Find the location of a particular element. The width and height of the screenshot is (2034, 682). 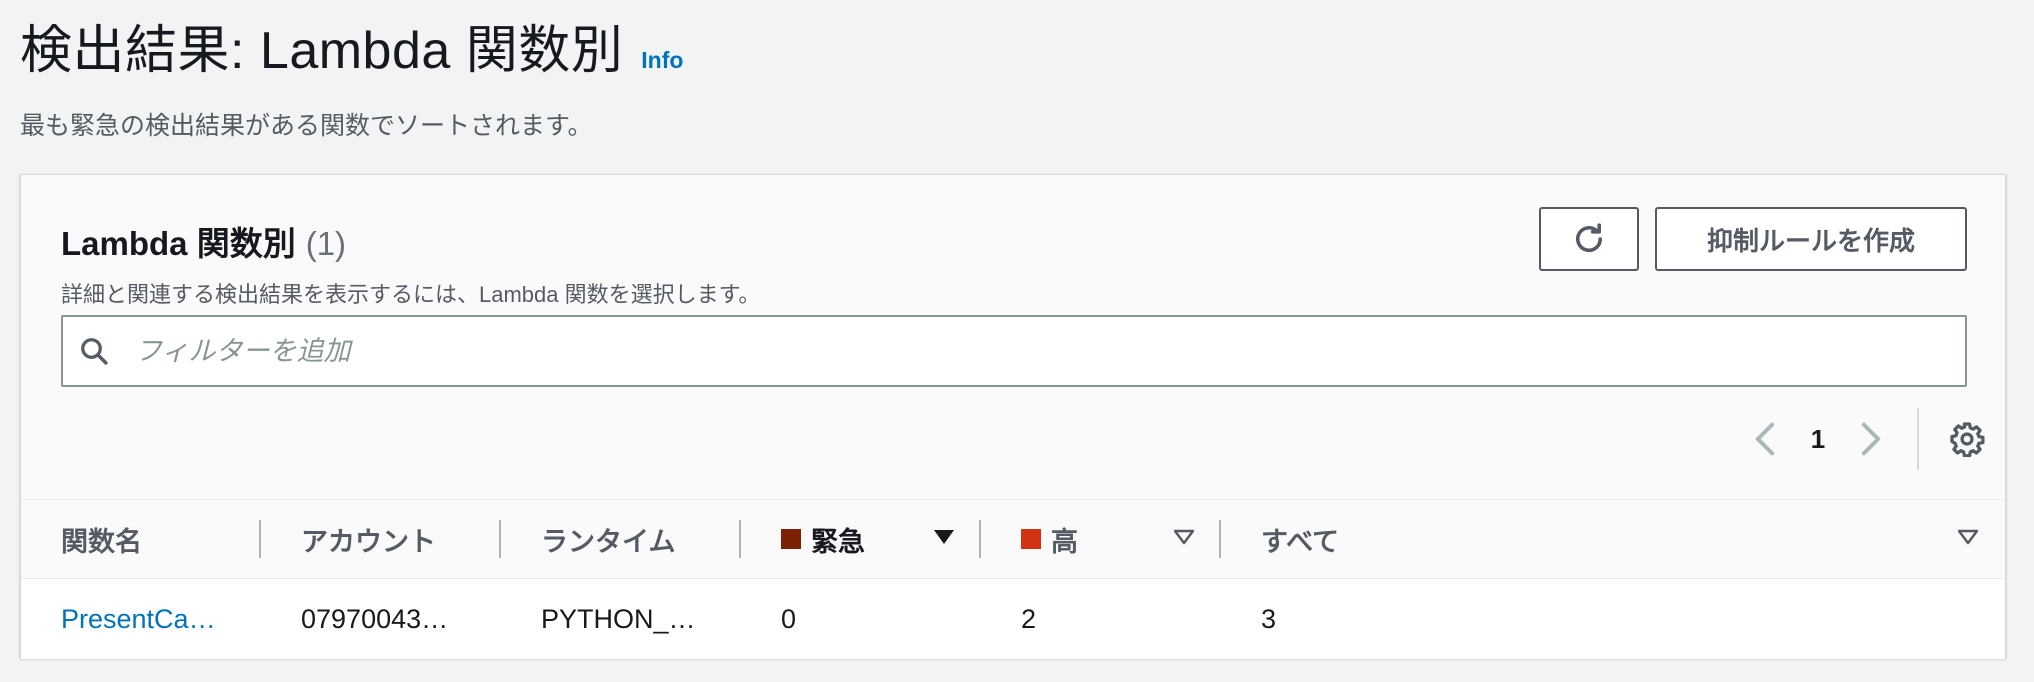

create-suppression-rule-button: 抑制ルールを作成 is located at coordinates (1811, 239).